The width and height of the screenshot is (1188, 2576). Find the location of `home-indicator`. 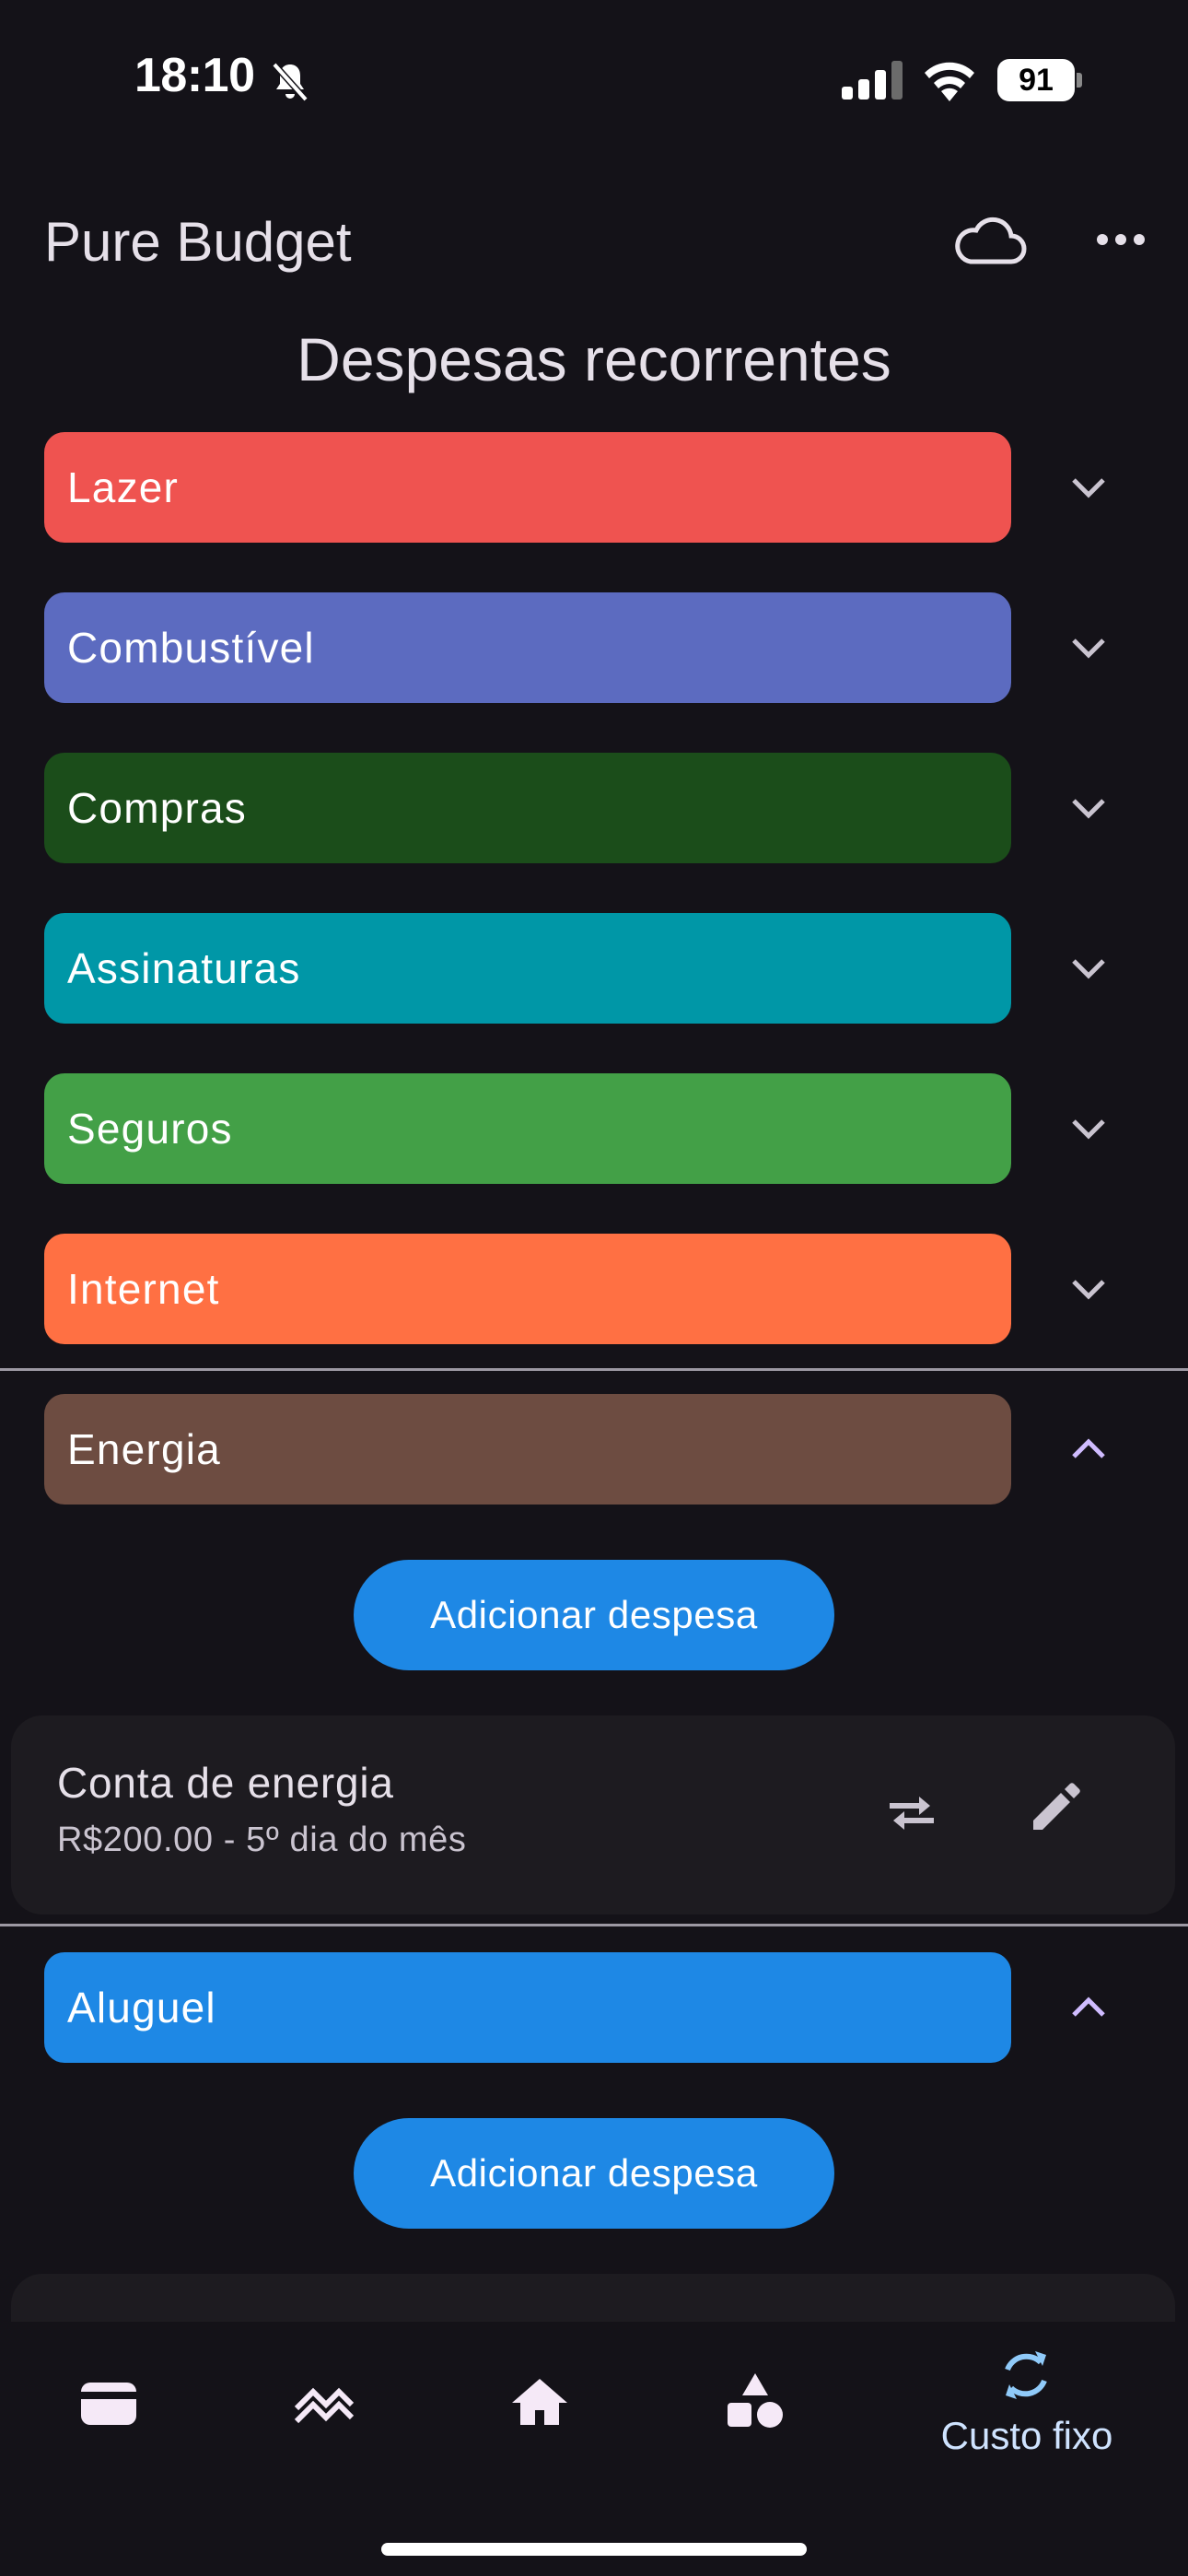

home-indicator is located at coordinates (594, 2549).